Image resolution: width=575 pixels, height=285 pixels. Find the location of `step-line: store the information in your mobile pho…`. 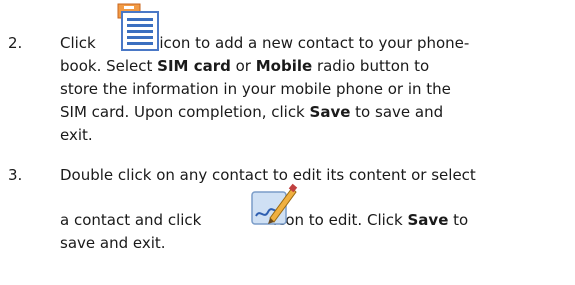

step-line: store the information in your mobile pho… is located at coordinates (255, 89).